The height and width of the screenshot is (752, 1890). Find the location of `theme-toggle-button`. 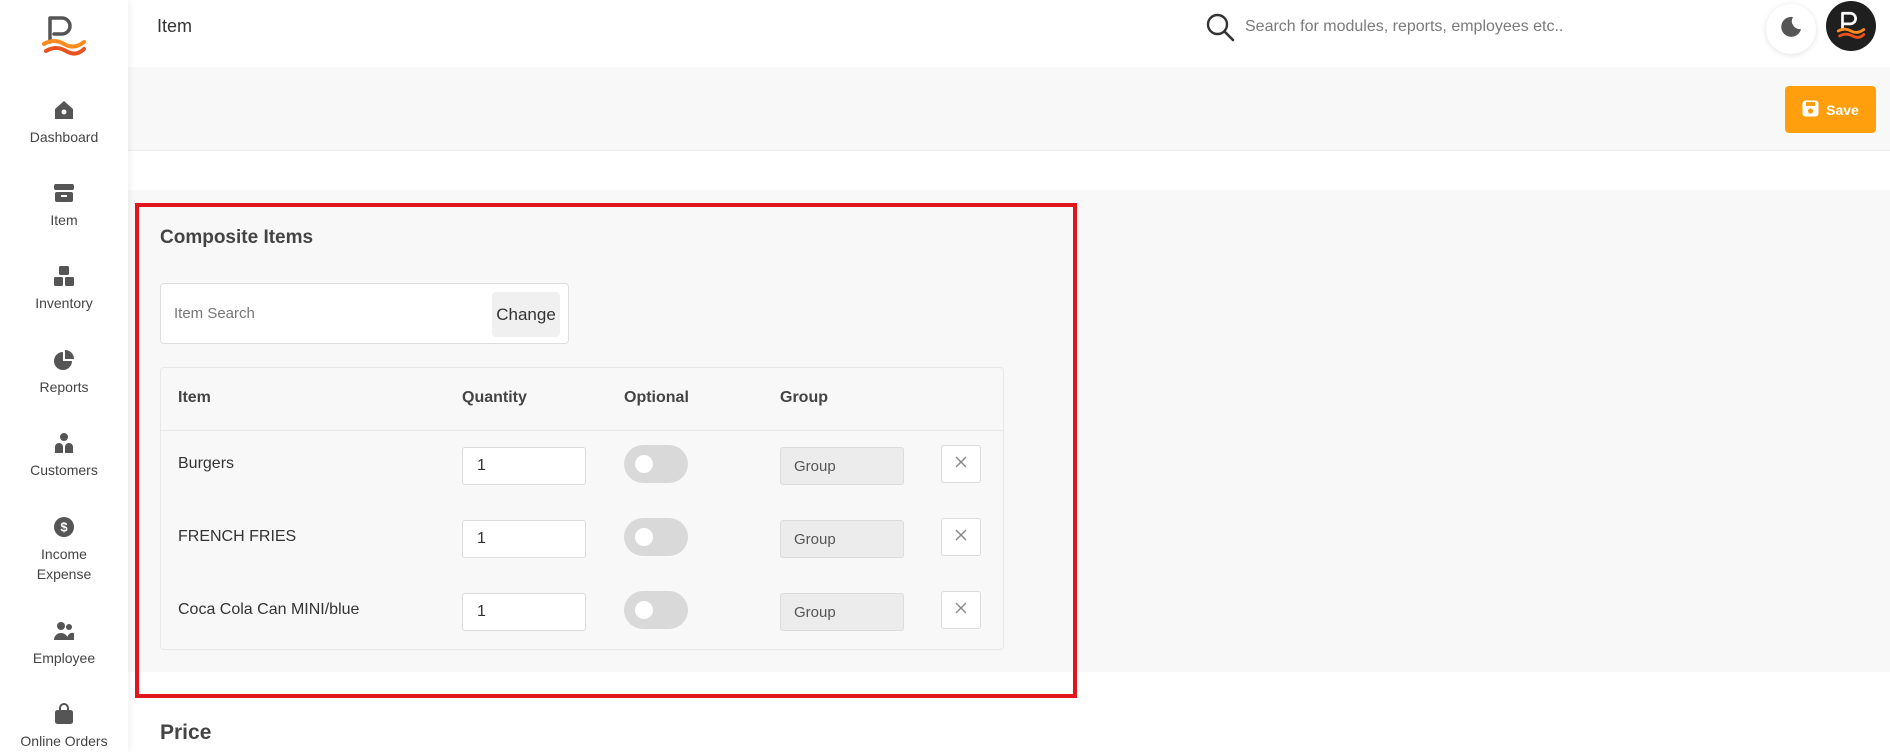

theme-toggle-button is located at coordinates (1791, 29).